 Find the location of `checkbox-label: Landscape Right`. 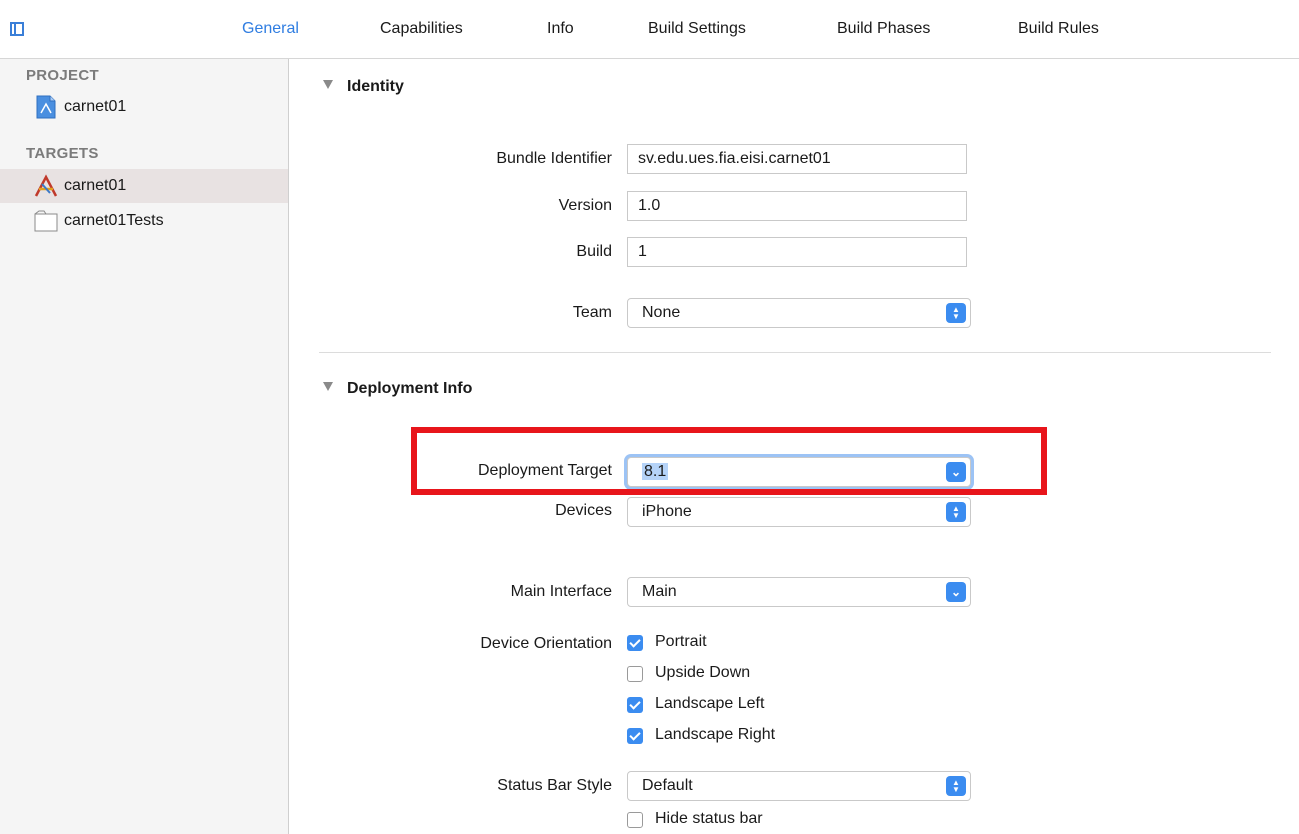

checkbox-label: Landscape Right is located at coordinates (715, 734).